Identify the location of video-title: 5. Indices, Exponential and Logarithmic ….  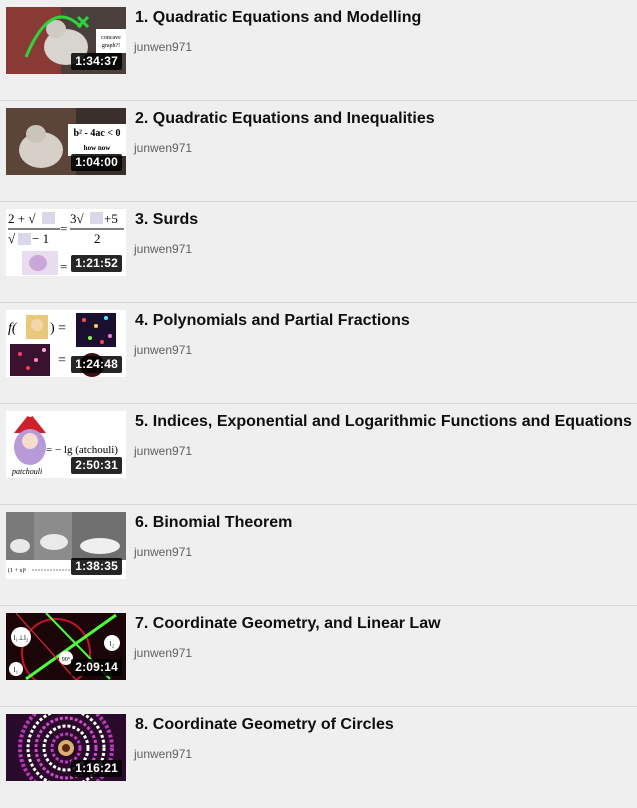
(383, 422).